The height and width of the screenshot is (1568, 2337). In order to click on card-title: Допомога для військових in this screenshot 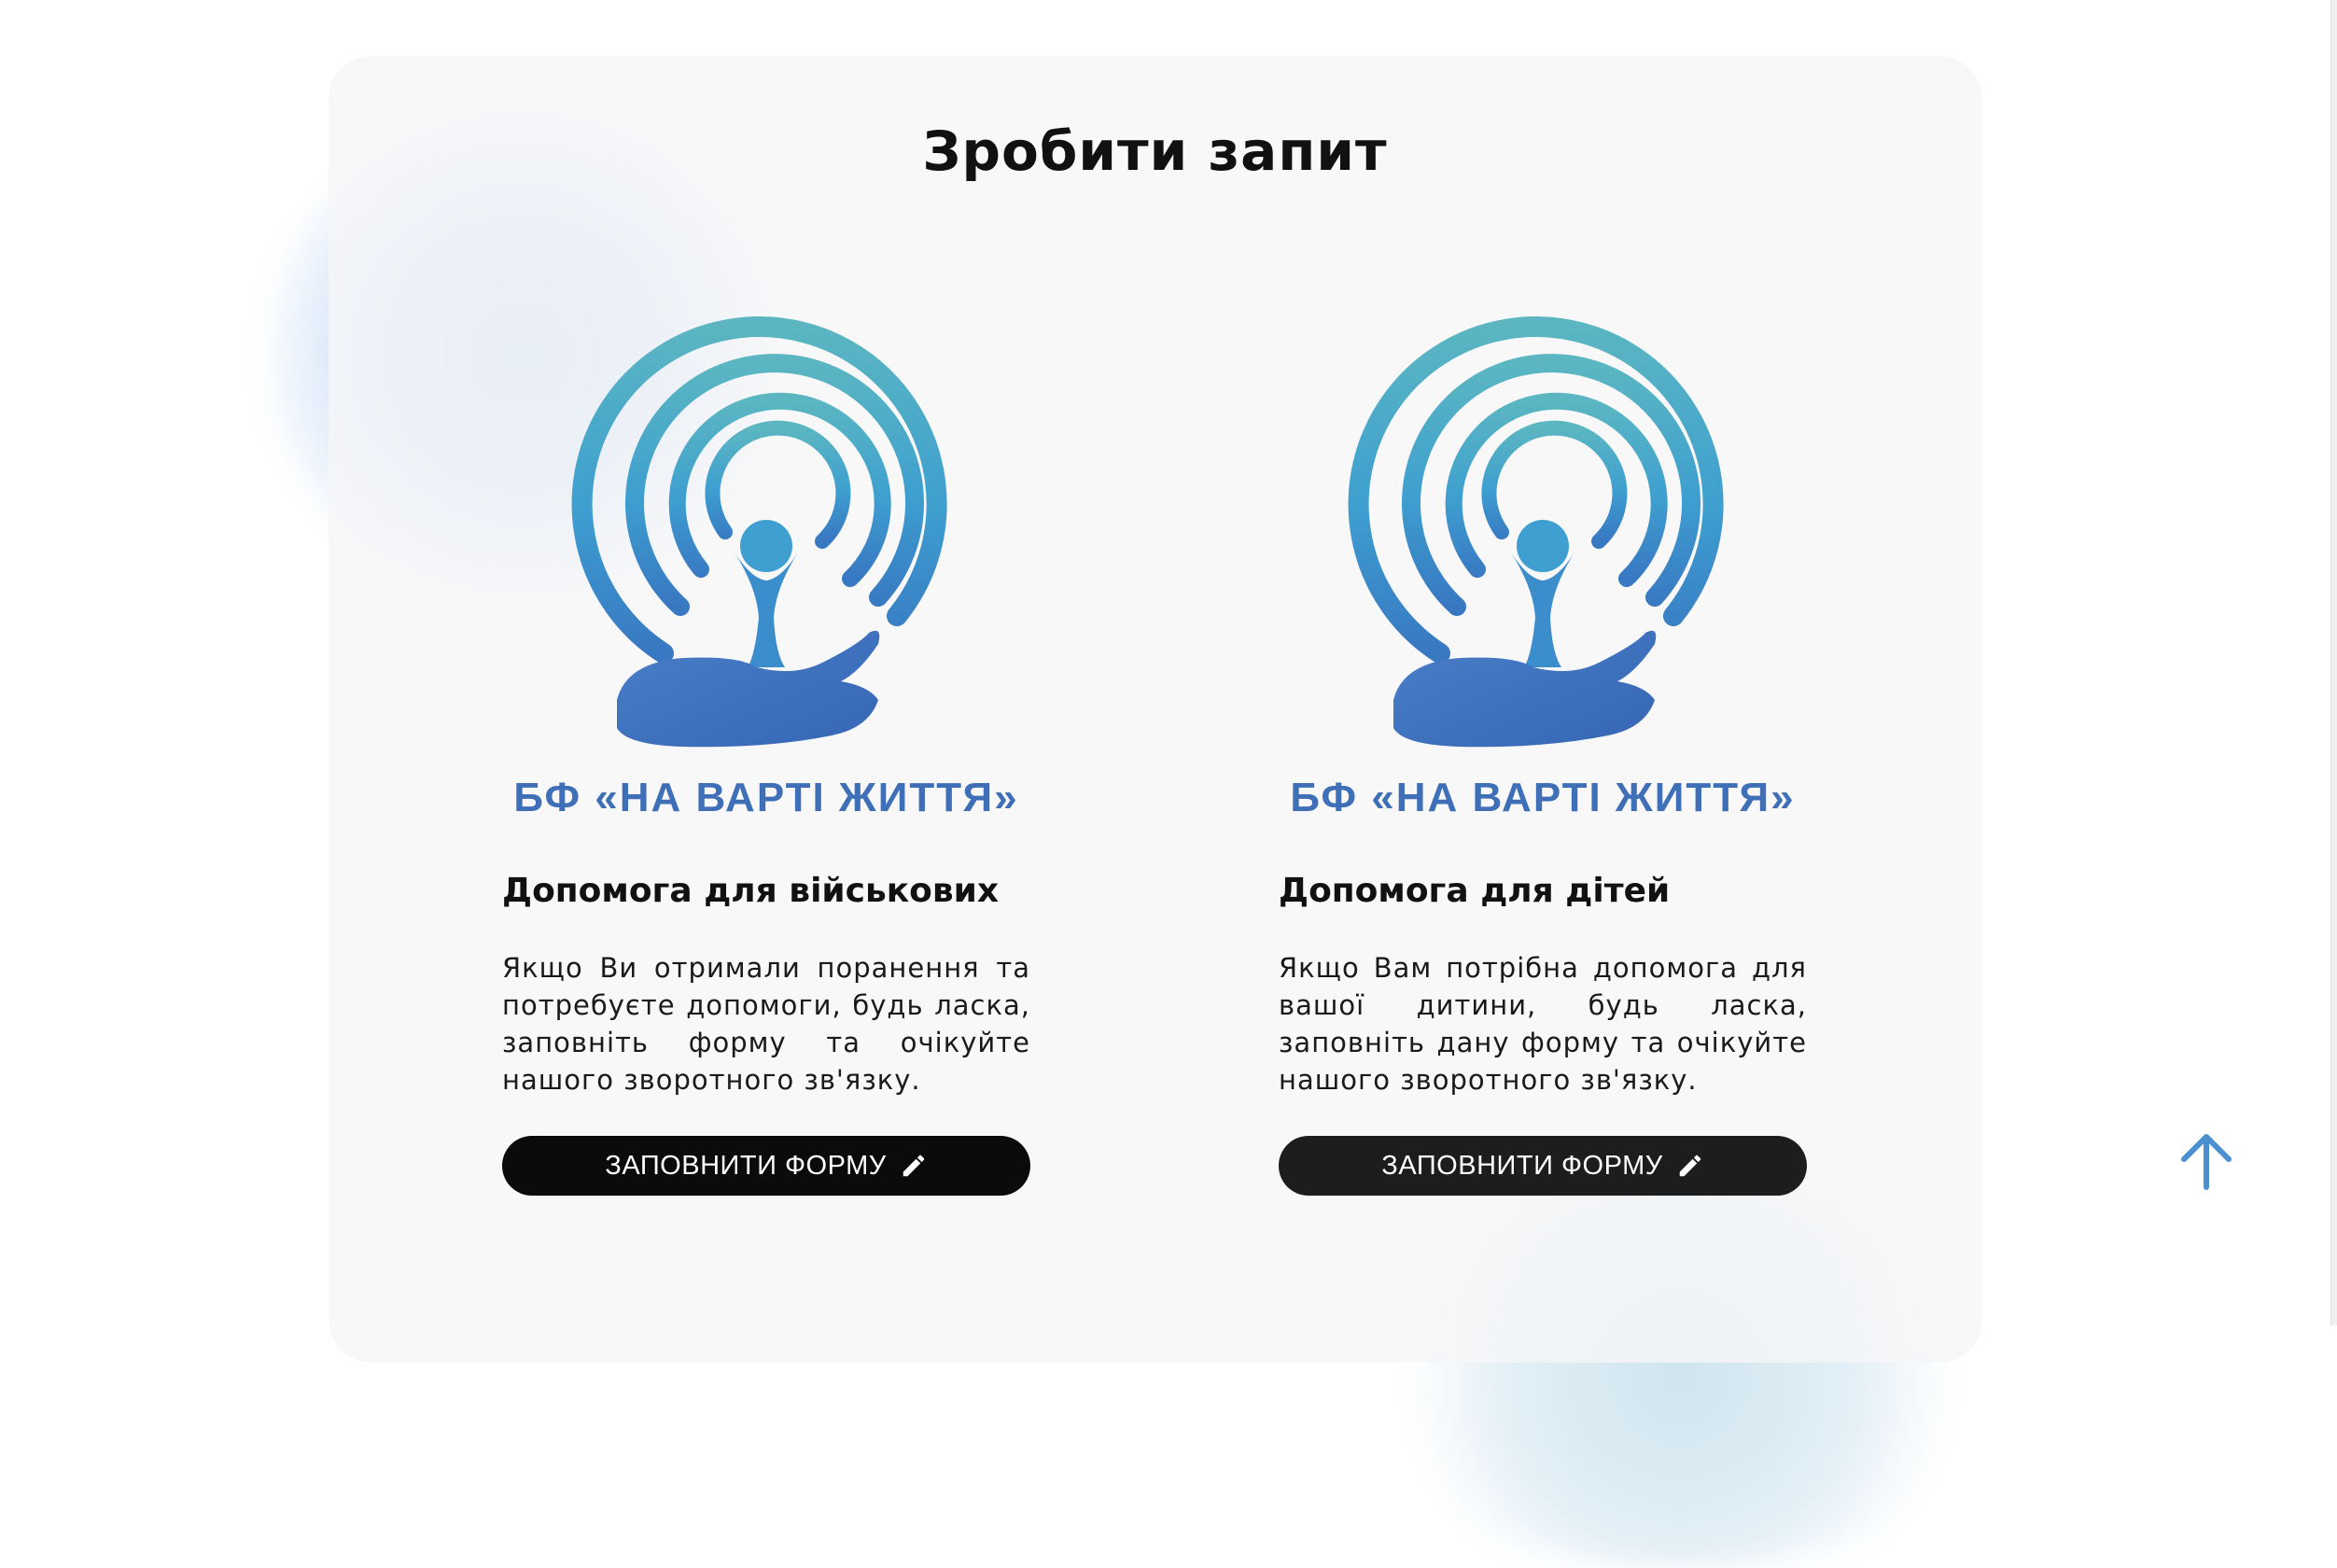, I will do `click(751, 891)`.